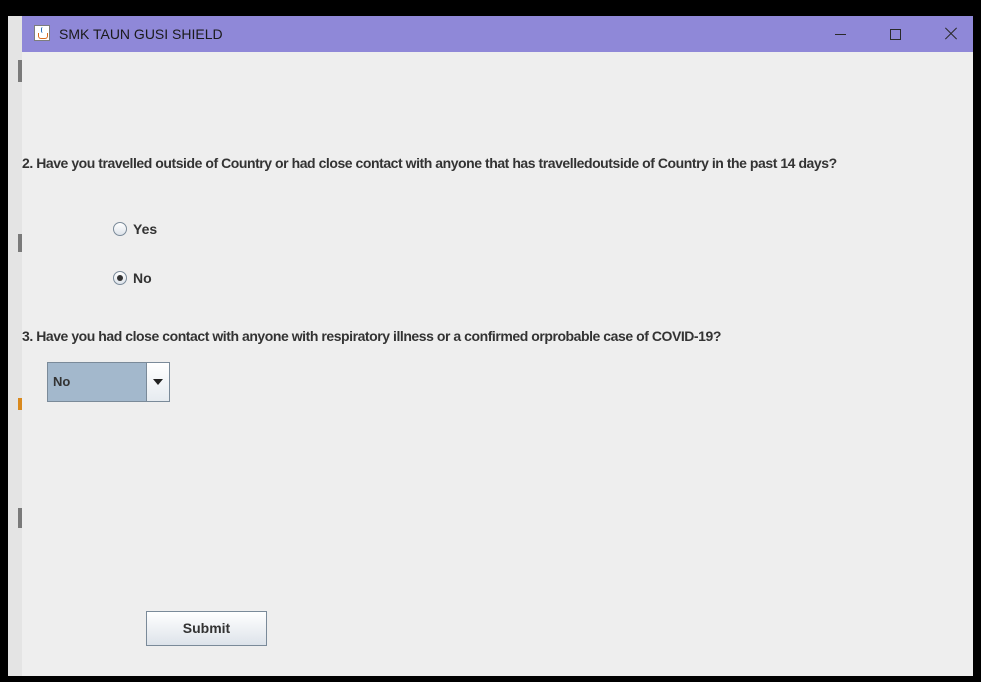 This screenshot has height=682, width=981. Describe the element at coordinates (120, 229) in the screenshot. I see `radio-unselected-icon` at that location.